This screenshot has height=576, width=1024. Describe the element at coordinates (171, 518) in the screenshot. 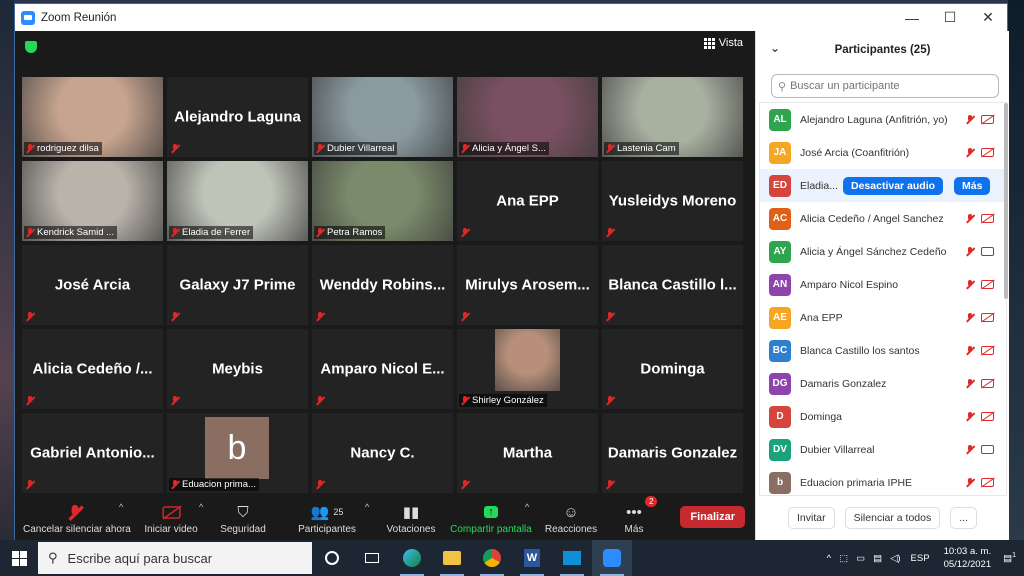

I see `start-video-button: Iniciar video` at that location.